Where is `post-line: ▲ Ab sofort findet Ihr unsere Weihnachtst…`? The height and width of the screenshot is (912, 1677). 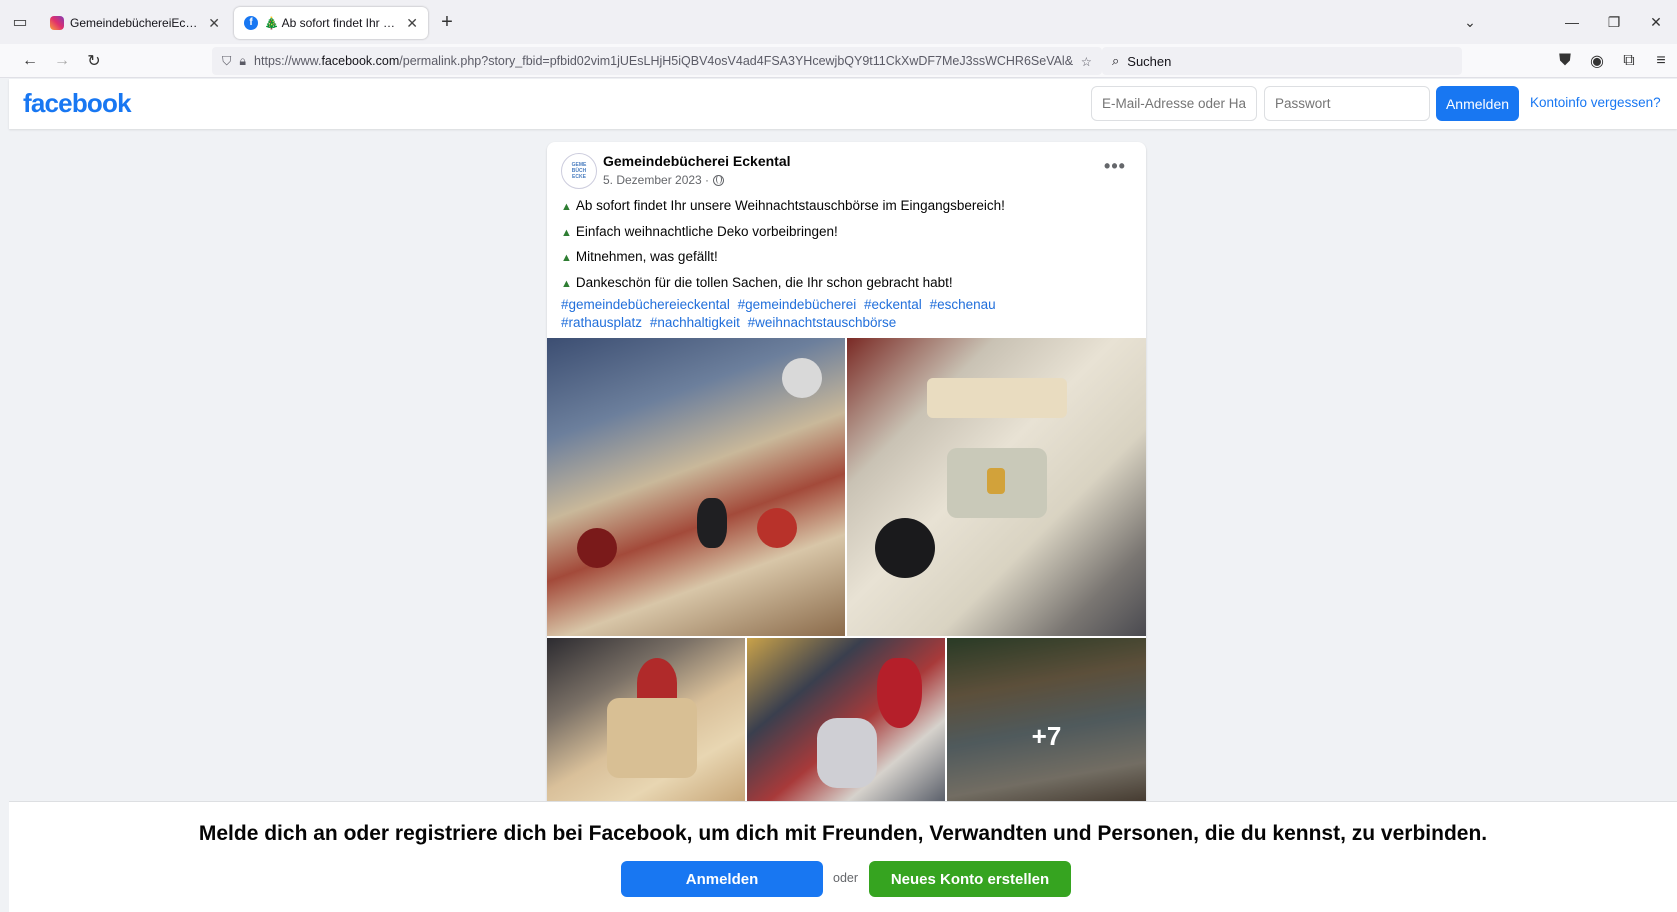 post-line: ▲ Ab sofort findet Ihr unsere Weihnachtst… is located at coordinates (783, 205).